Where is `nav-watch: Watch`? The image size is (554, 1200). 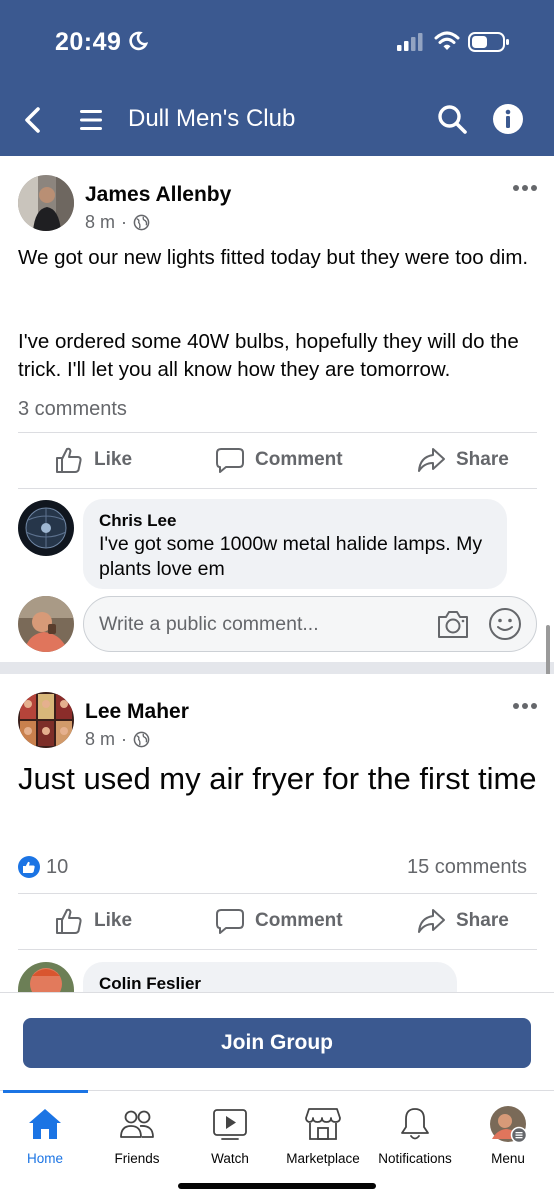
nav-watch: Watch is located at coordinates (230, 1136).